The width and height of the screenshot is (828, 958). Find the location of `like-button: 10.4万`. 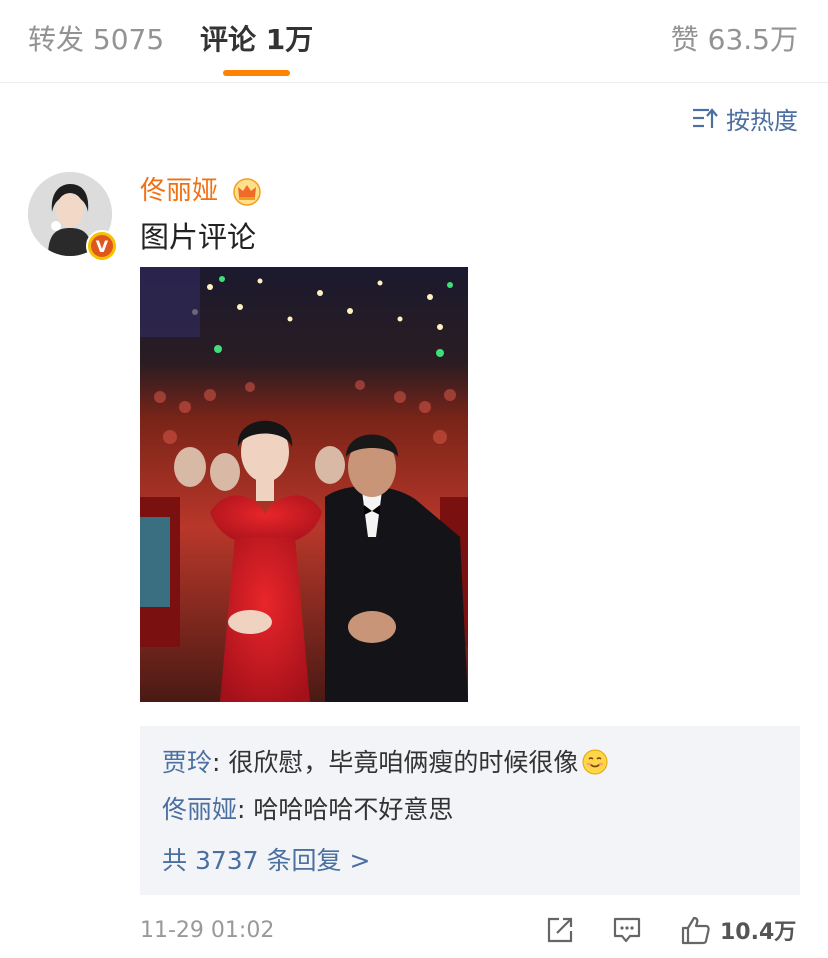

like-button: 10.4万 is located at coordinates (738, 930).